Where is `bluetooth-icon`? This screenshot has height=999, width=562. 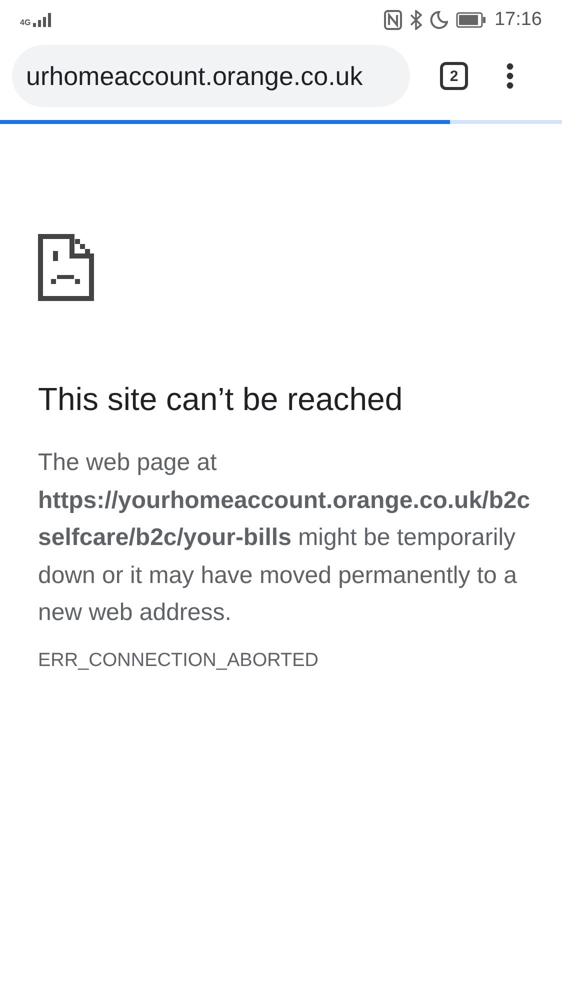 bluetooth-icon is located at coordinates (416, 20).